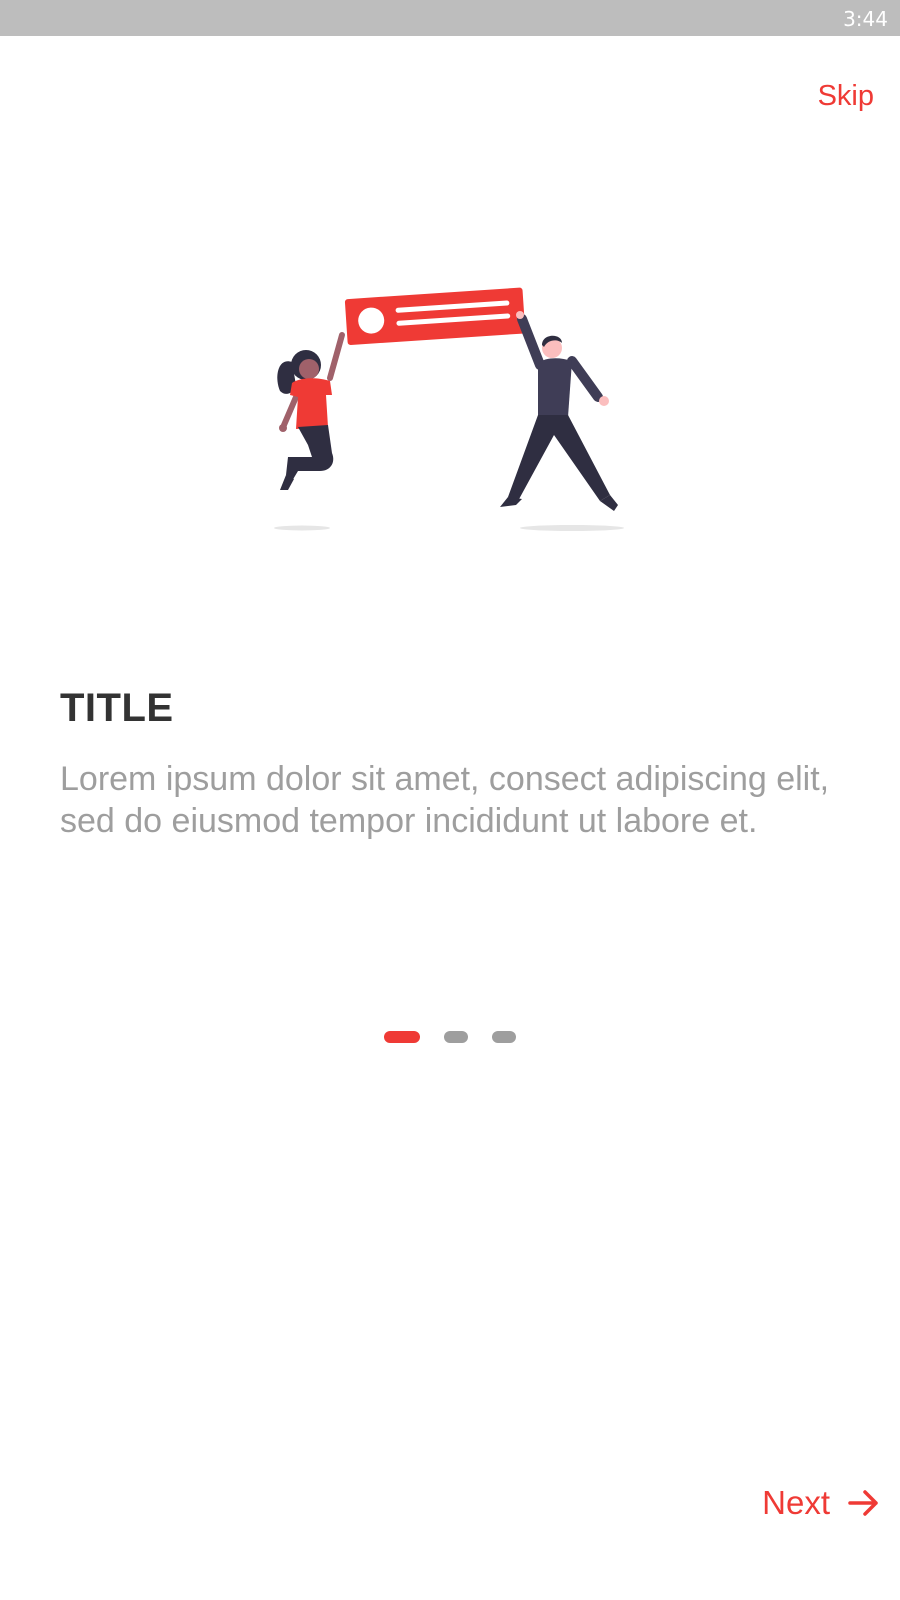 The image size is (900, 1600). I want to click on status-time: 3:44, so click(865, 19).